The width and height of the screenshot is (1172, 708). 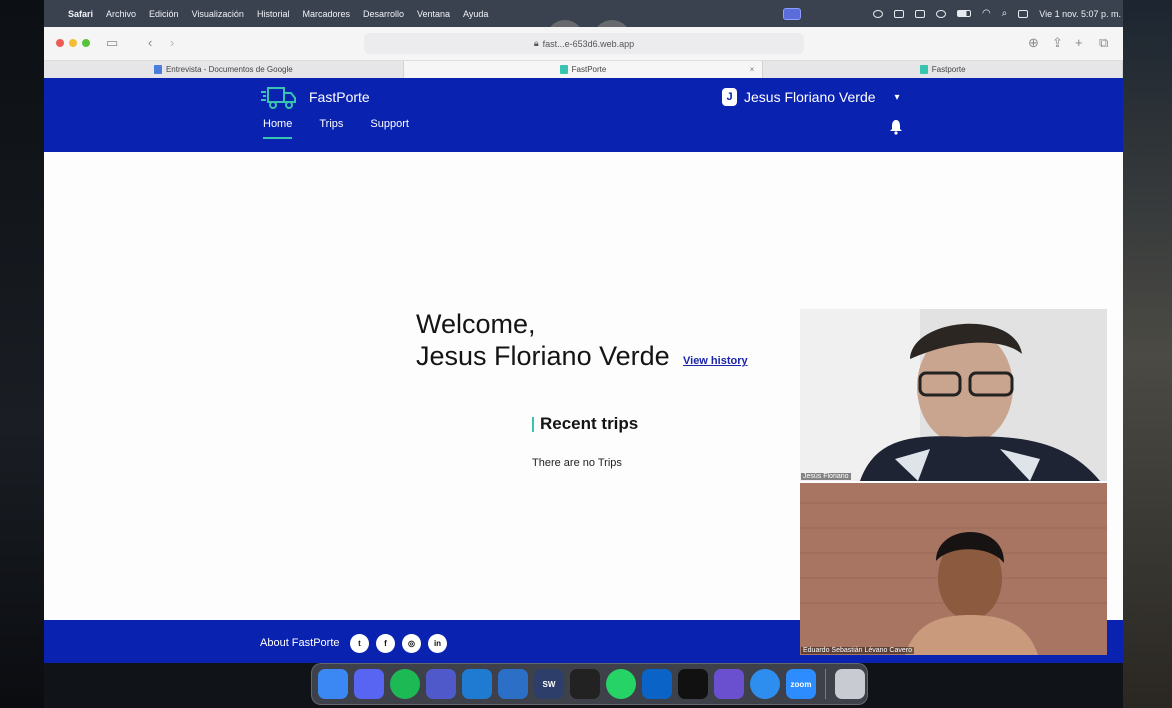 What do you see at coordinates (952, 13) in the screenshot?
I see `status-area: ◠ ⌕ Vie 1 nov. 5:07 p. m.` at bounding box center [952, 13].